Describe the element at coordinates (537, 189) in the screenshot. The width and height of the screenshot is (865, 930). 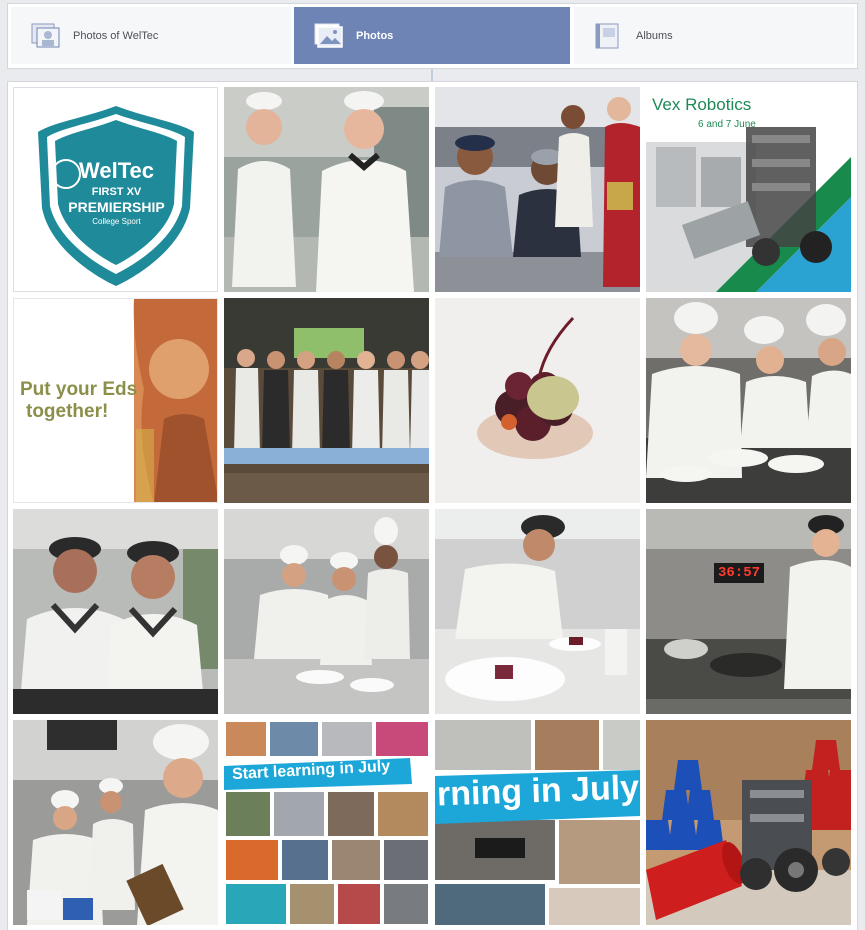
I see `photo-tile-students-lab` at that location.